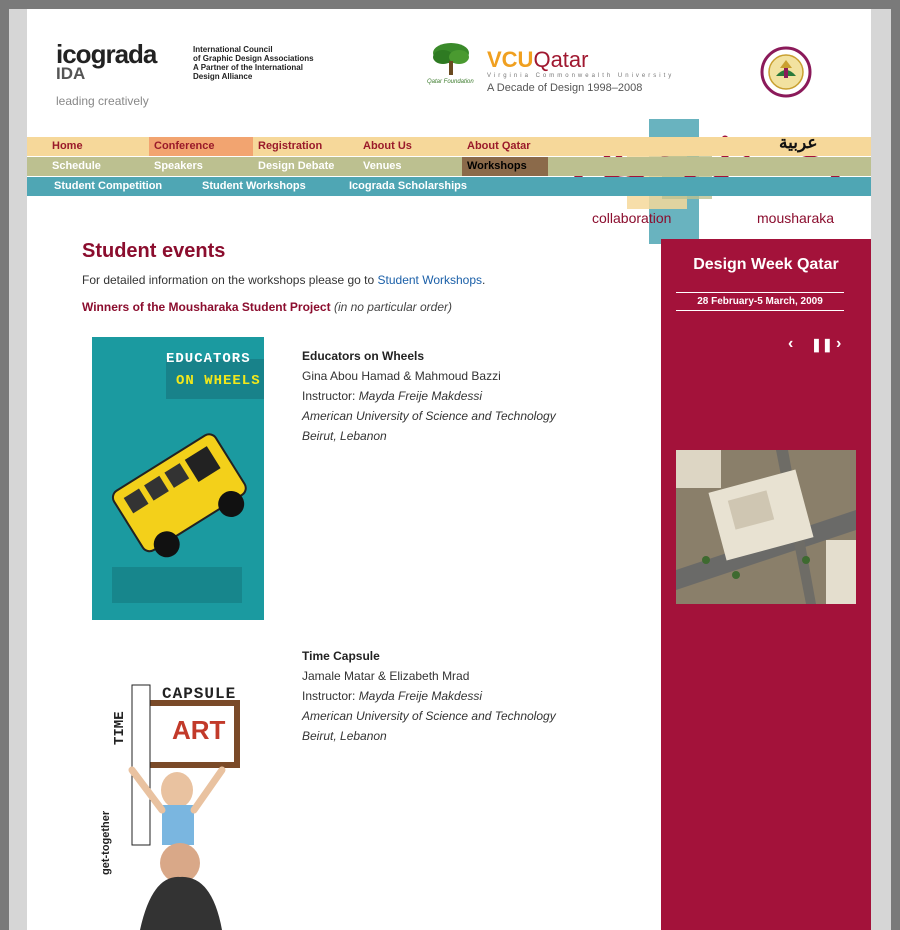  Describe the element at coordinates (581, 76) in the screenshot. I see `vcu-subtitle: Virginia Commonwealth University` at that location.